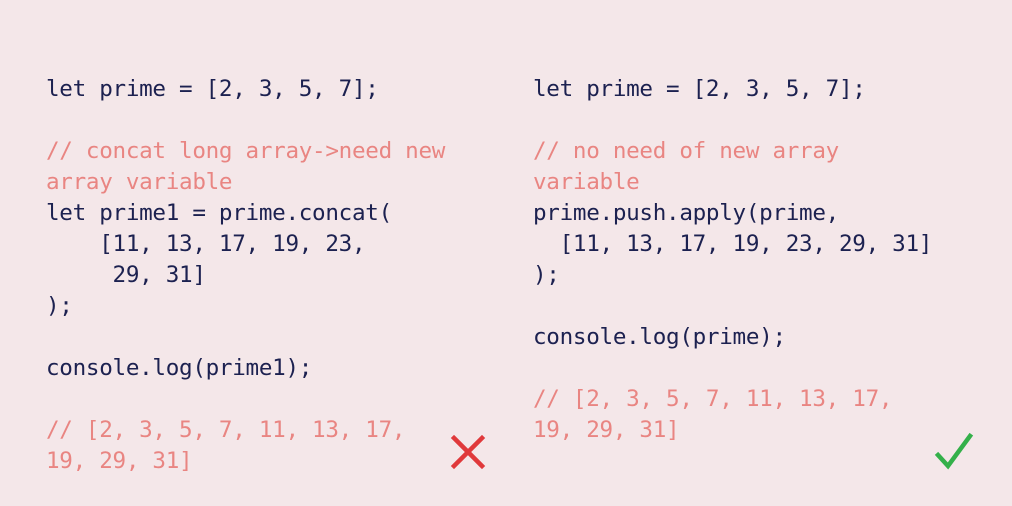 The width and height of the screenshot is (1012, 506). What do you see at coordinates (126, 275) in the screenshot?
I see `code-line: 29, 31]` at bounding box center [126, 275].